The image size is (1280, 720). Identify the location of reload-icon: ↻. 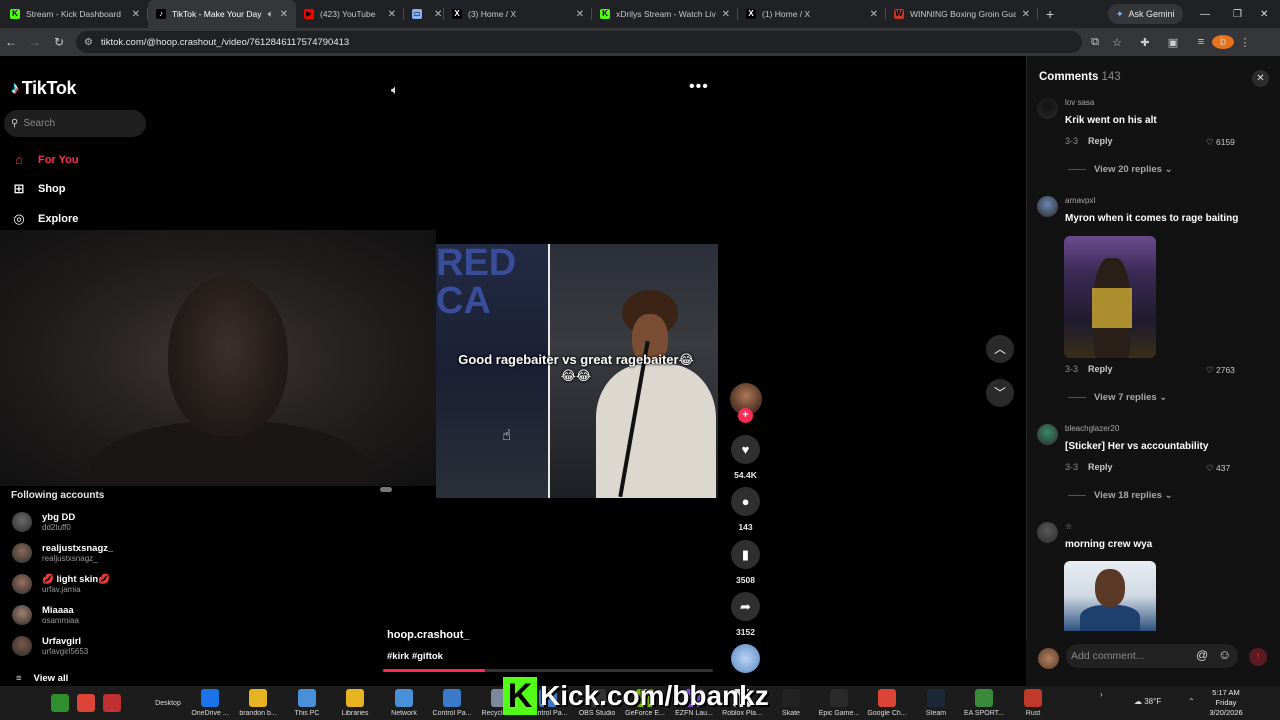
(59, 42).